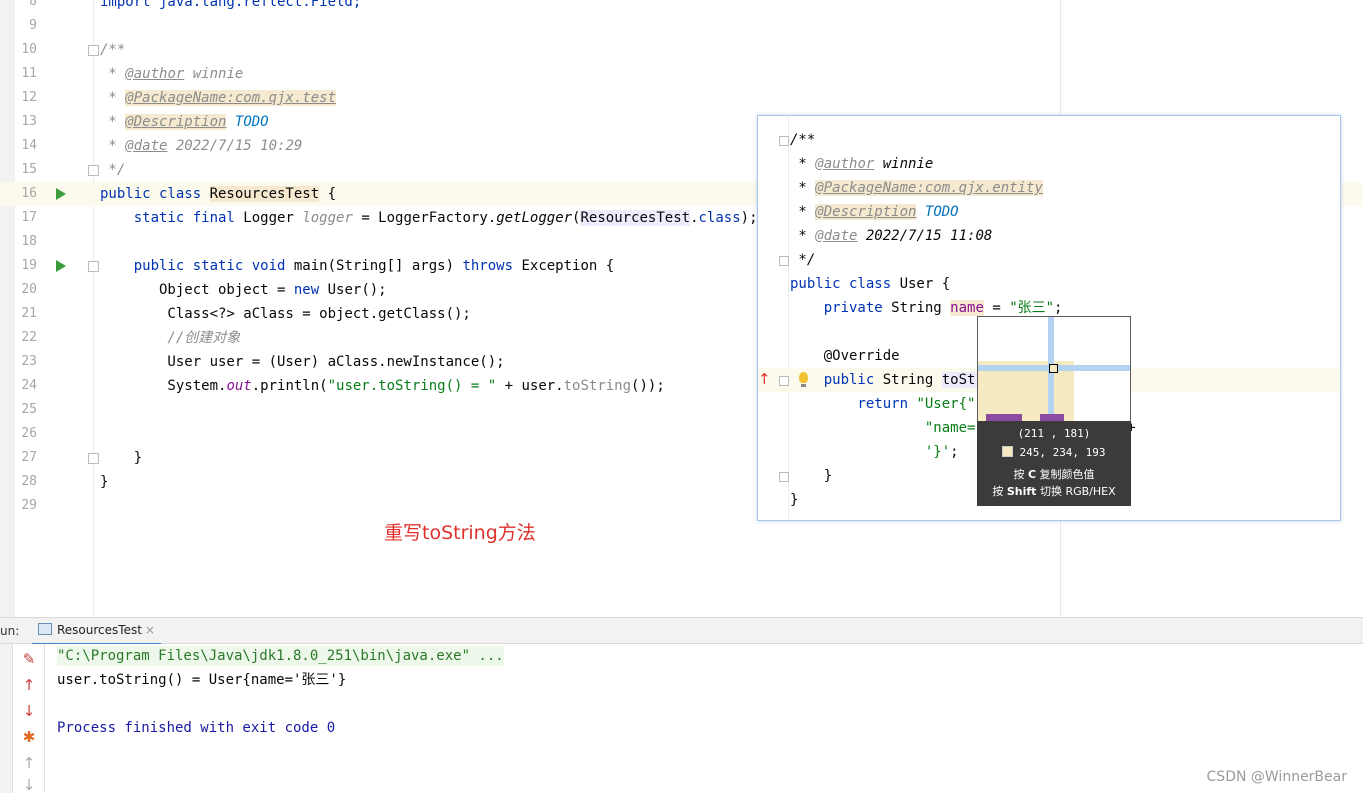 This screenshot has width=1363, height=794. What do you see at coordinates (681, 50) in the screenshot?
I see `code-line: 10 /**` at bounding box center [681, 50].